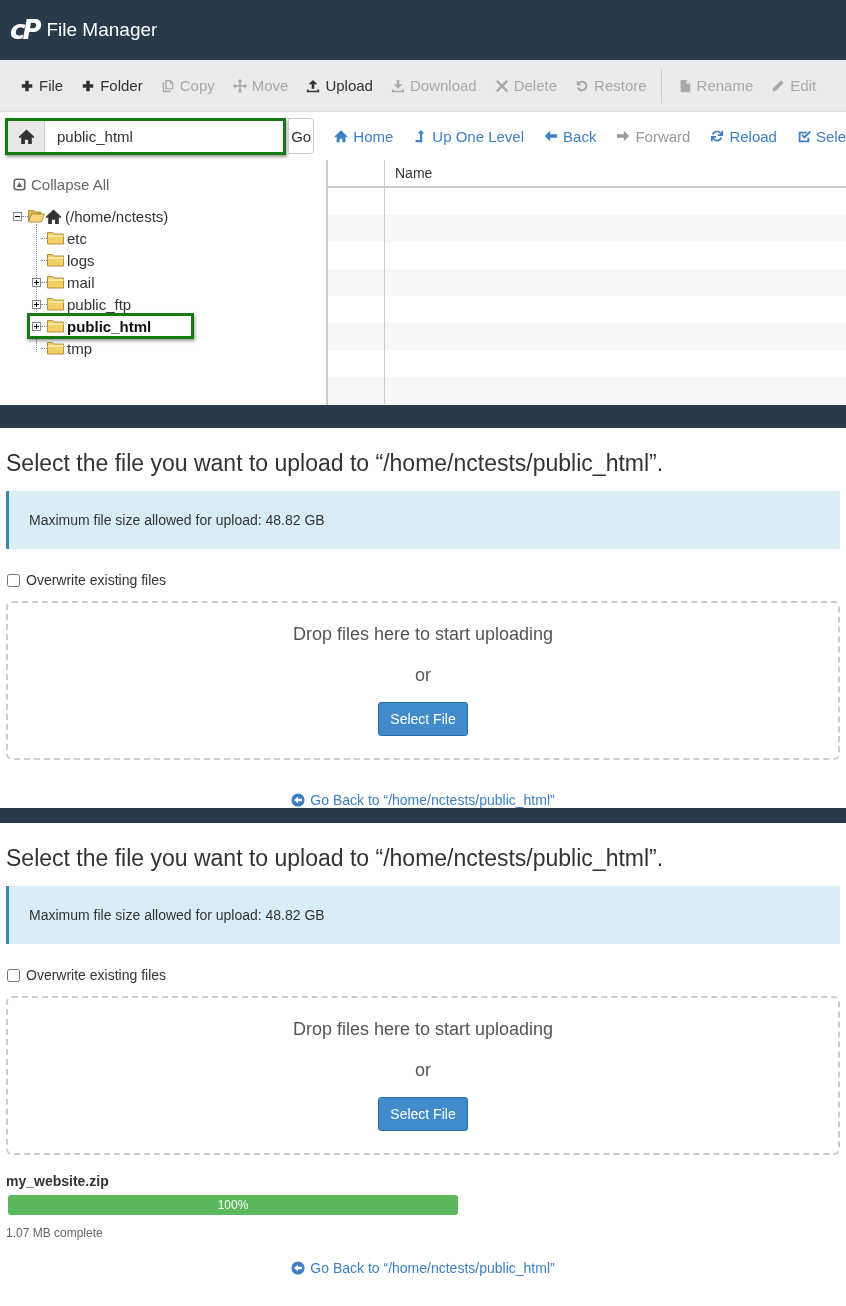  Describe the element at coordinates (167, 85) in the screenshot. I see `copy-icon` at that location.